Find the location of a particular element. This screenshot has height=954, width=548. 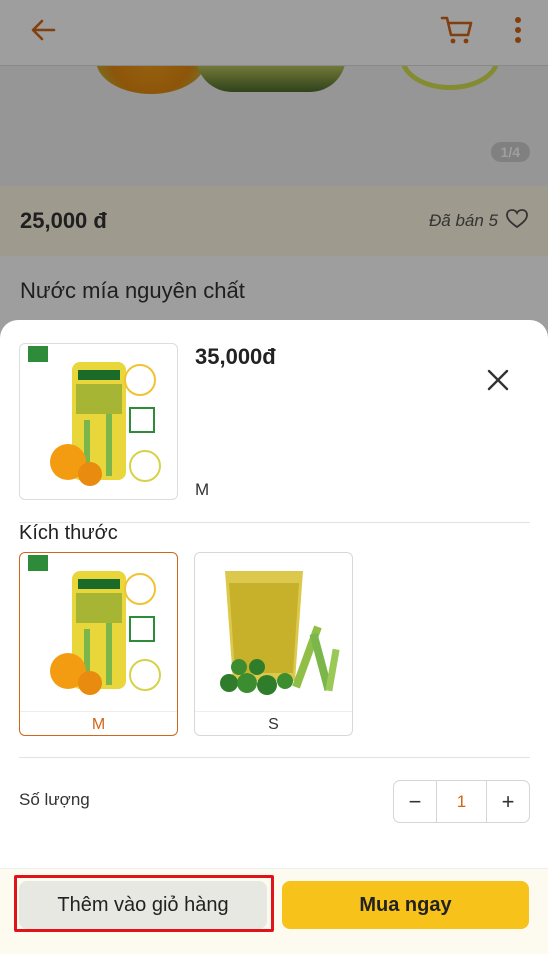

quantity-label: Số lượng is located at coordinates (54, 799).